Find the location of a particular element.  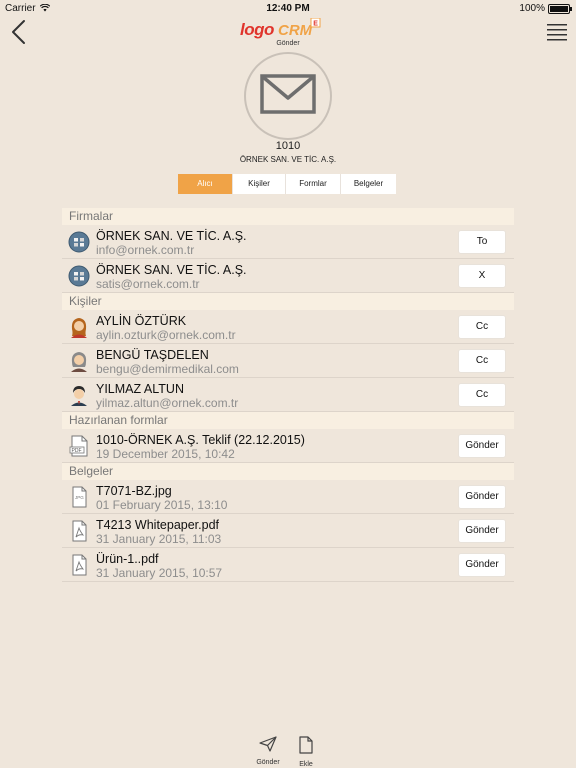

item-subtitle: bengu@demirmedikal.com is located at coordinates (167, 369).